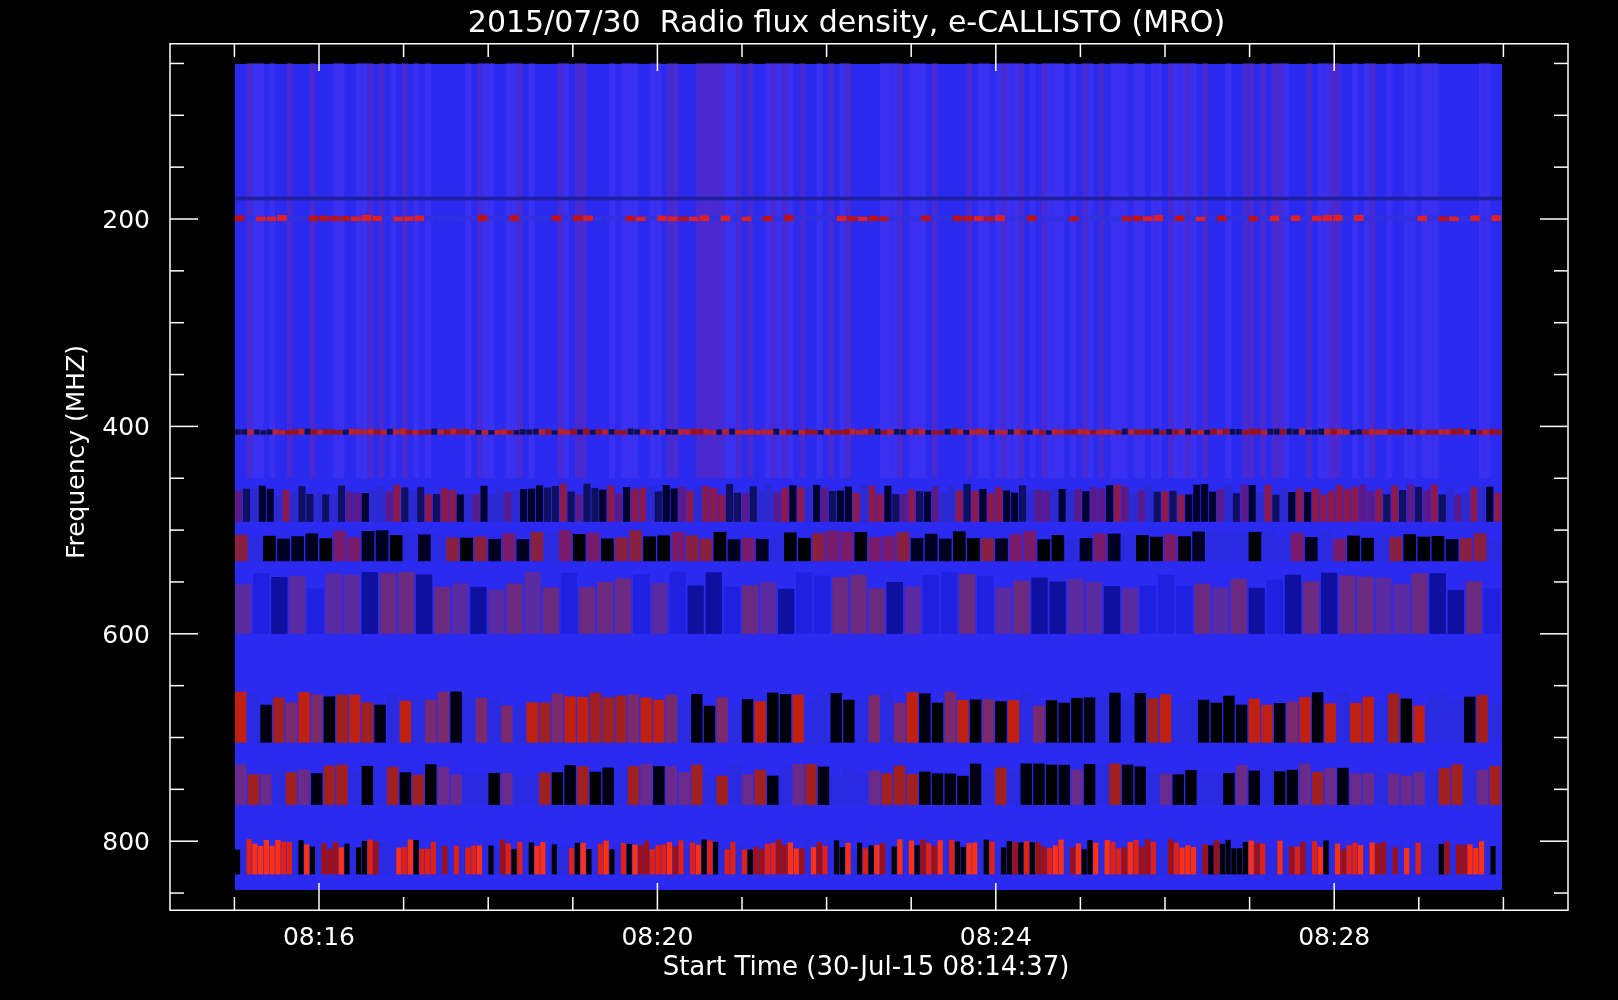 The width and height of the screenshot is (1618, 1000). Describe the element at coordinates (126, 634) in the screenshot. I see `axis-tick-label: 600` at that location.